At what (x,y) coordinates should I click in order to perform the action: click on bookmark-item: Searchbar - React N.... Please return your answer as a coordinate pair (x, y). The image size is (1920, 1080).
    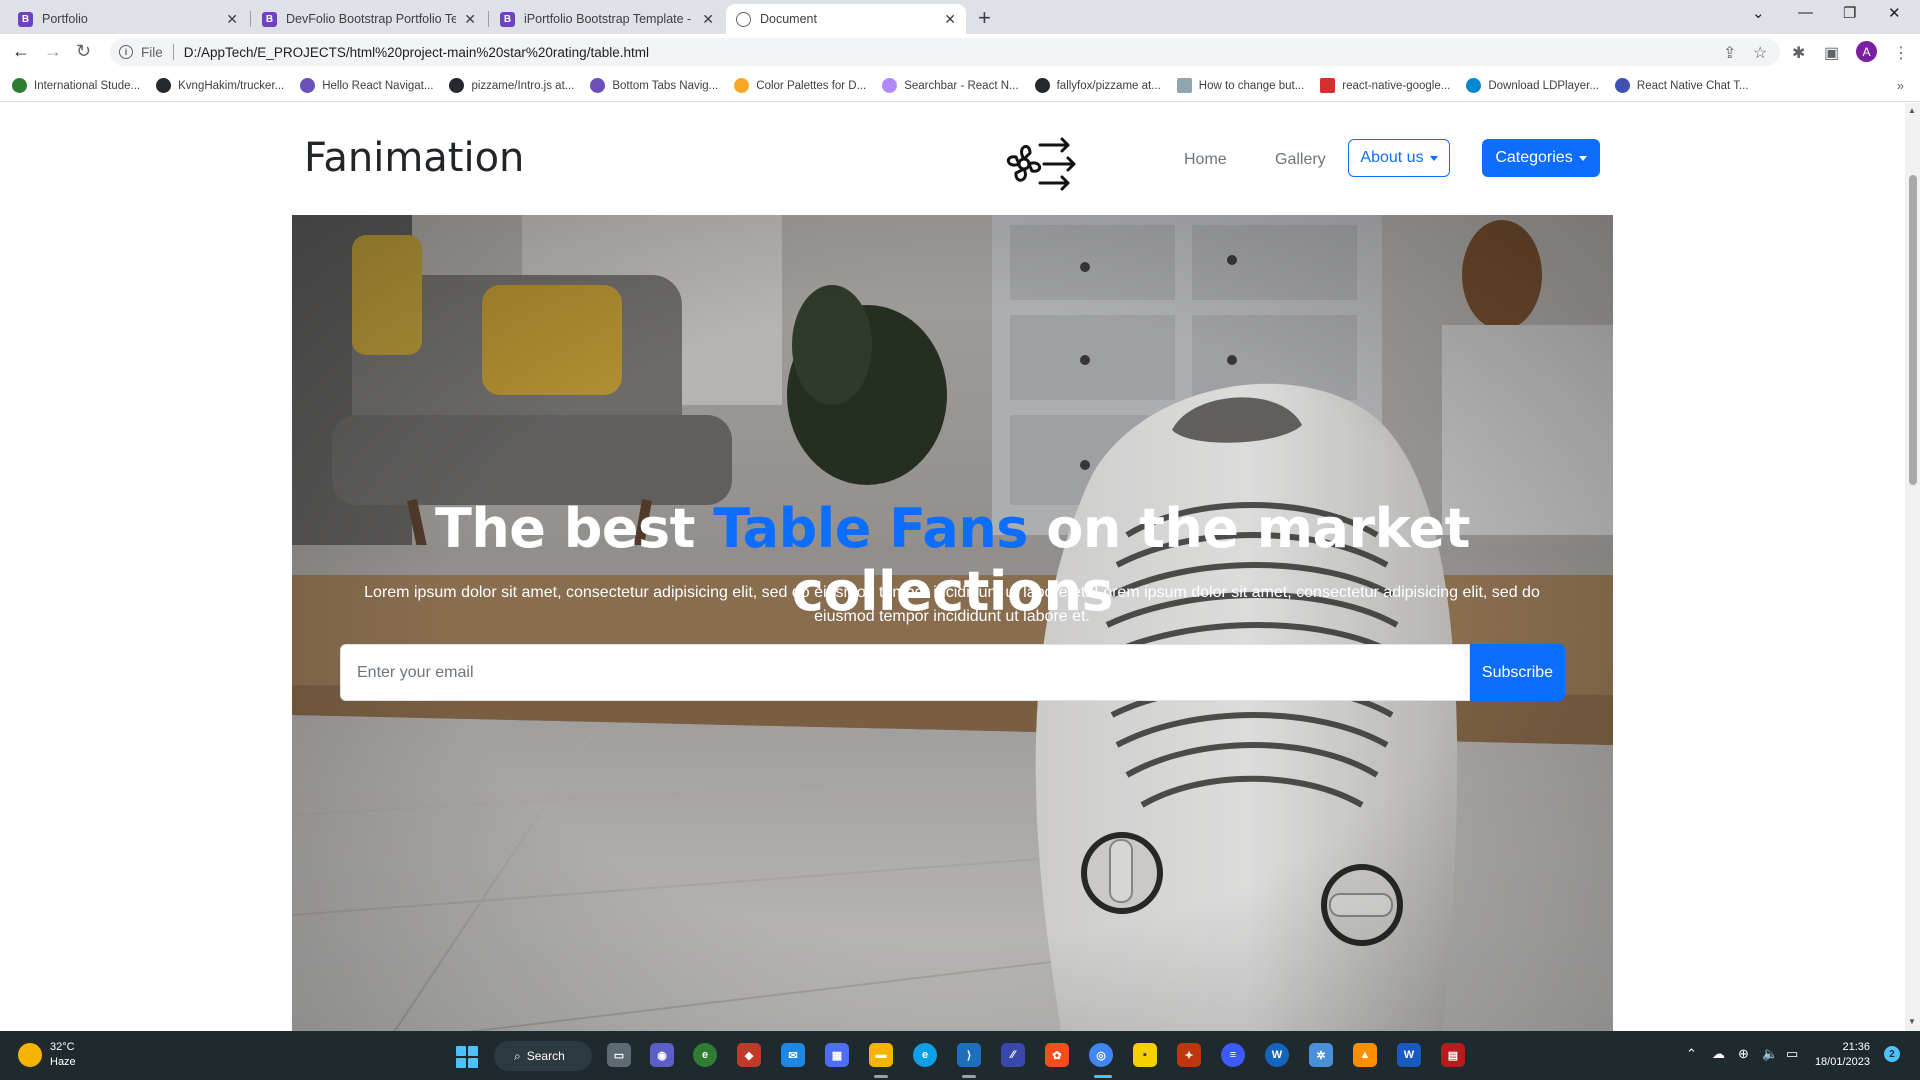
    Looking at the image, I should click on (950, 85).